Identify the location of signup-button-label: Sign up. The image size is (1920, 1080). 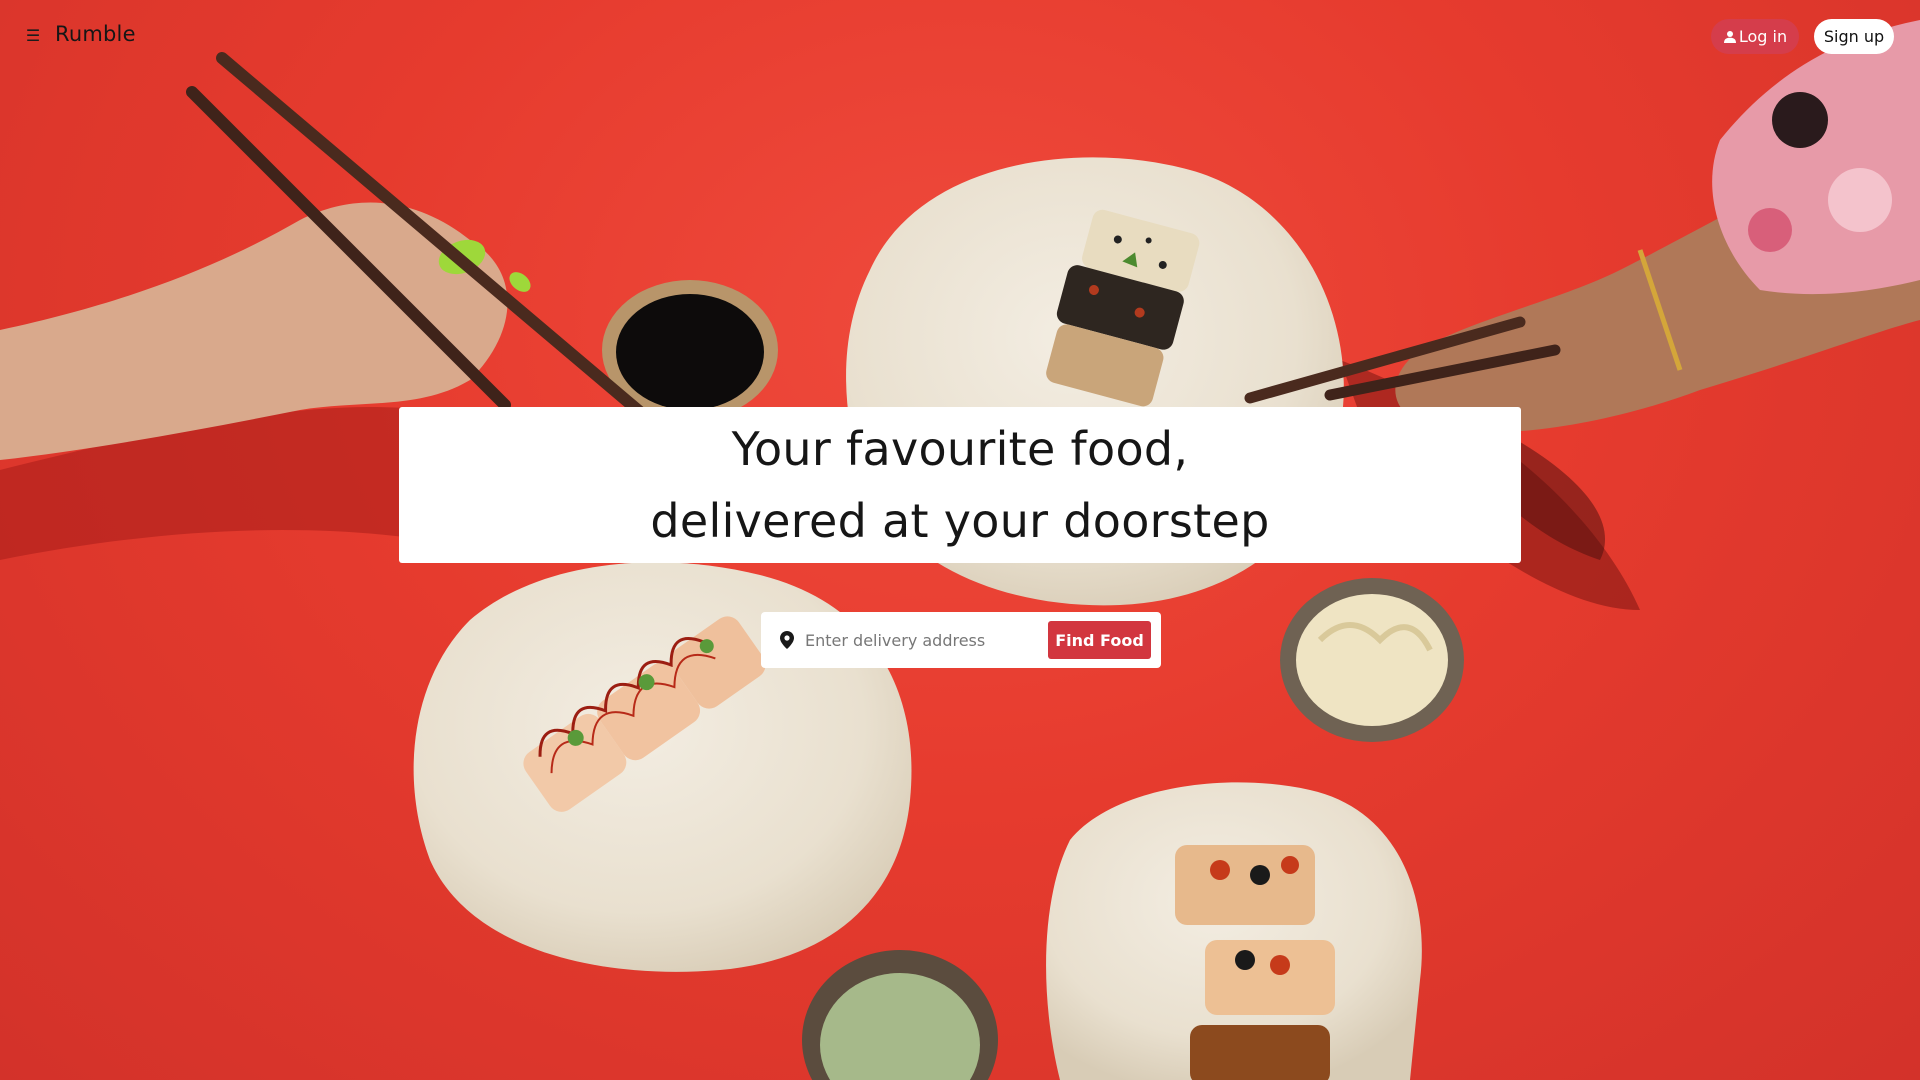
(1854, 36).